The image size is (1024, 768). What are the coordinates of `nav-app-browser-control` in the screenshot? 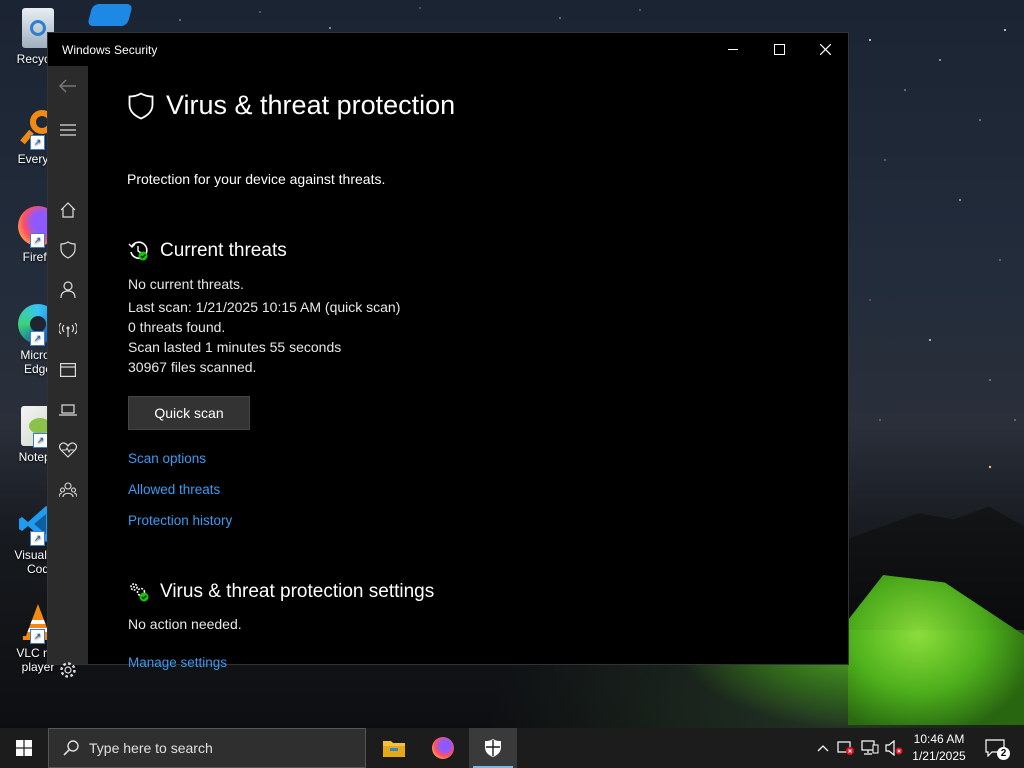 It's located at (68, 370).